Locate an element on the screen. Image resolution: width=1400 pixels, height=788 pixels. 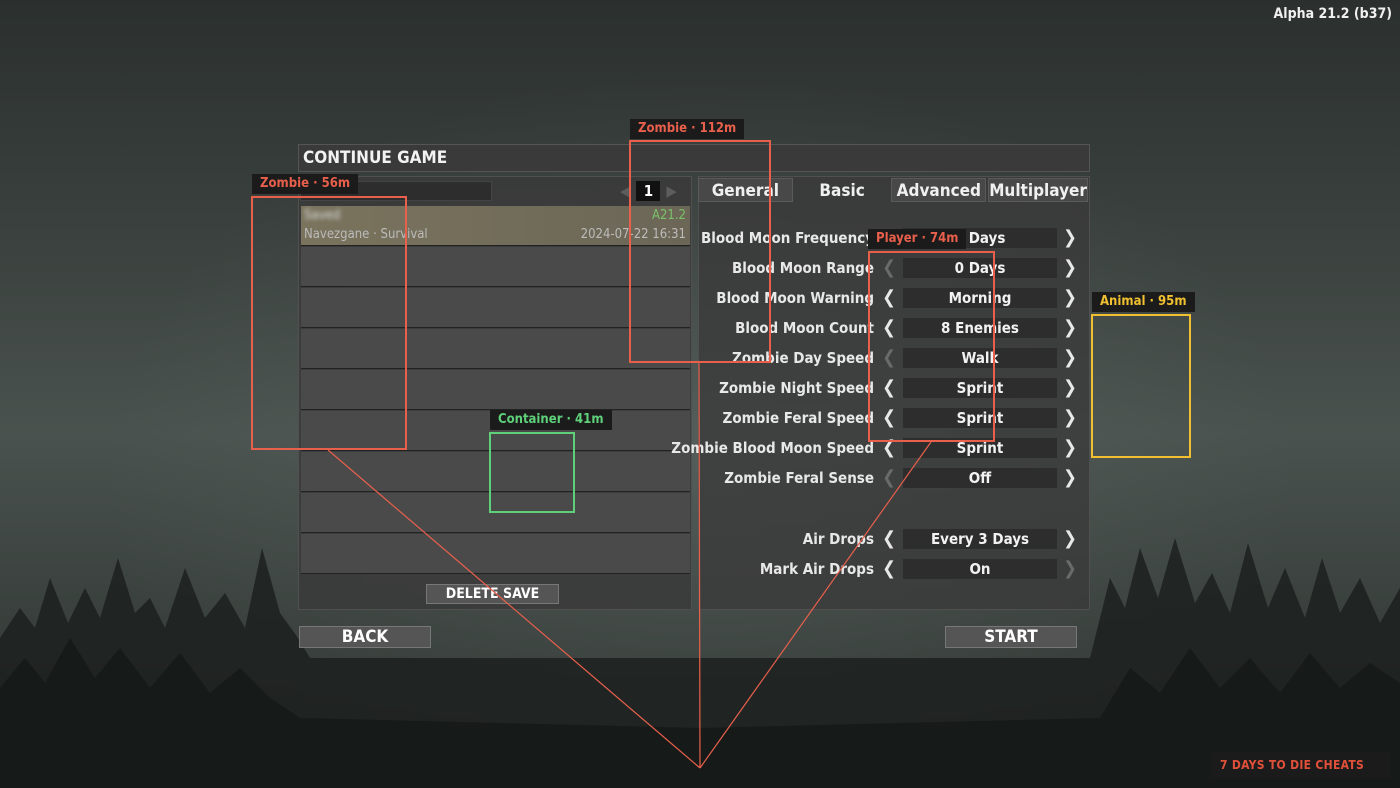
delete-save-button: DELETE SAVE is located at coordinates (492, 594).